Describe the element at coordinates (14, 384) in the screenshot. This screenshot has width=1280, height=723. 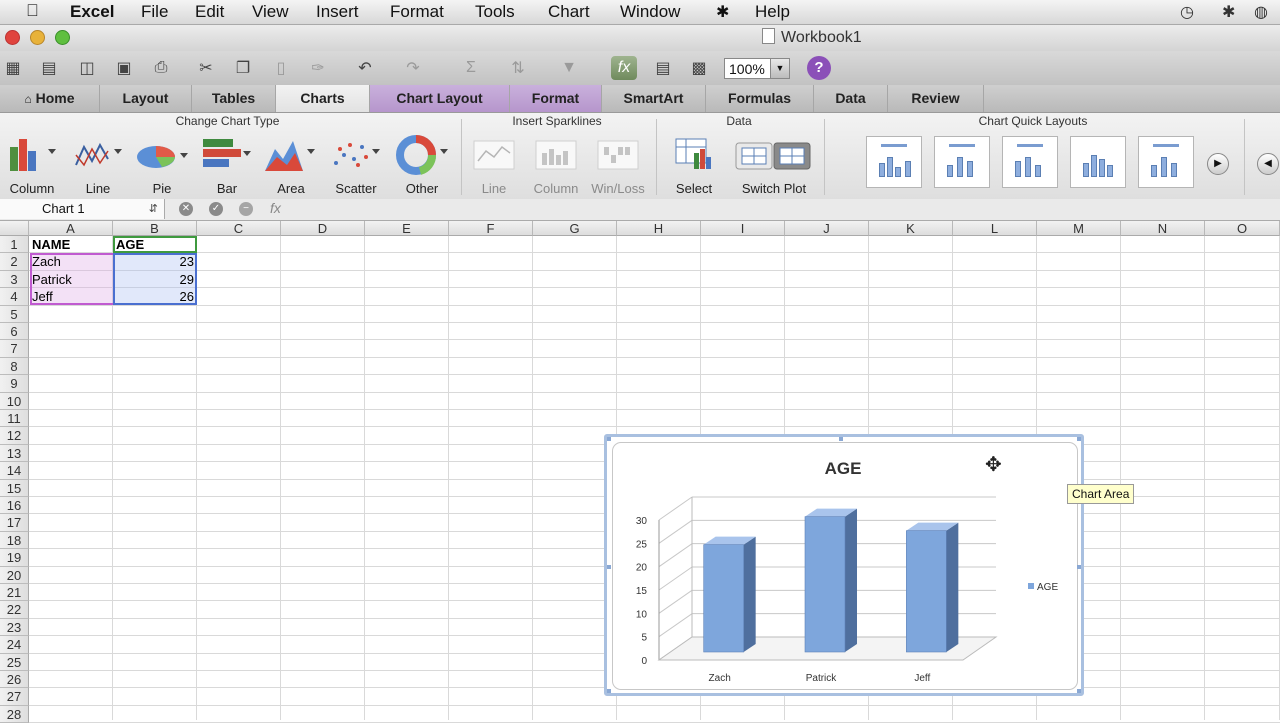
I see `row-header-9: 9` at that location.